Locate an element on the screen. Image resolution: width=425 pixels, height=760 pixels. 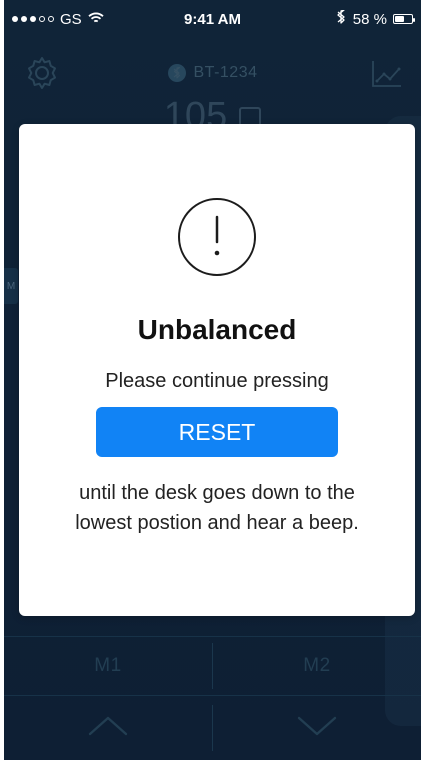
device-connection: BT-1234 is located at coordinates (212, 73).